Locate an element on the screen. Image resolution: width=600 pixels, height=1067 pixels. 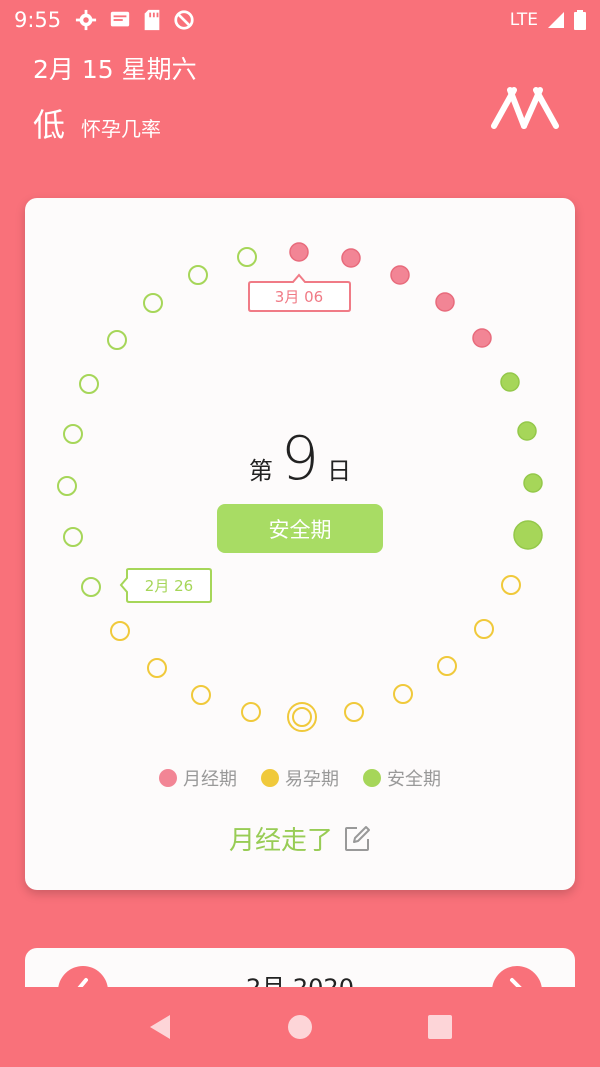
cycle-day-number: 9 is located at coordinates (300, 459).